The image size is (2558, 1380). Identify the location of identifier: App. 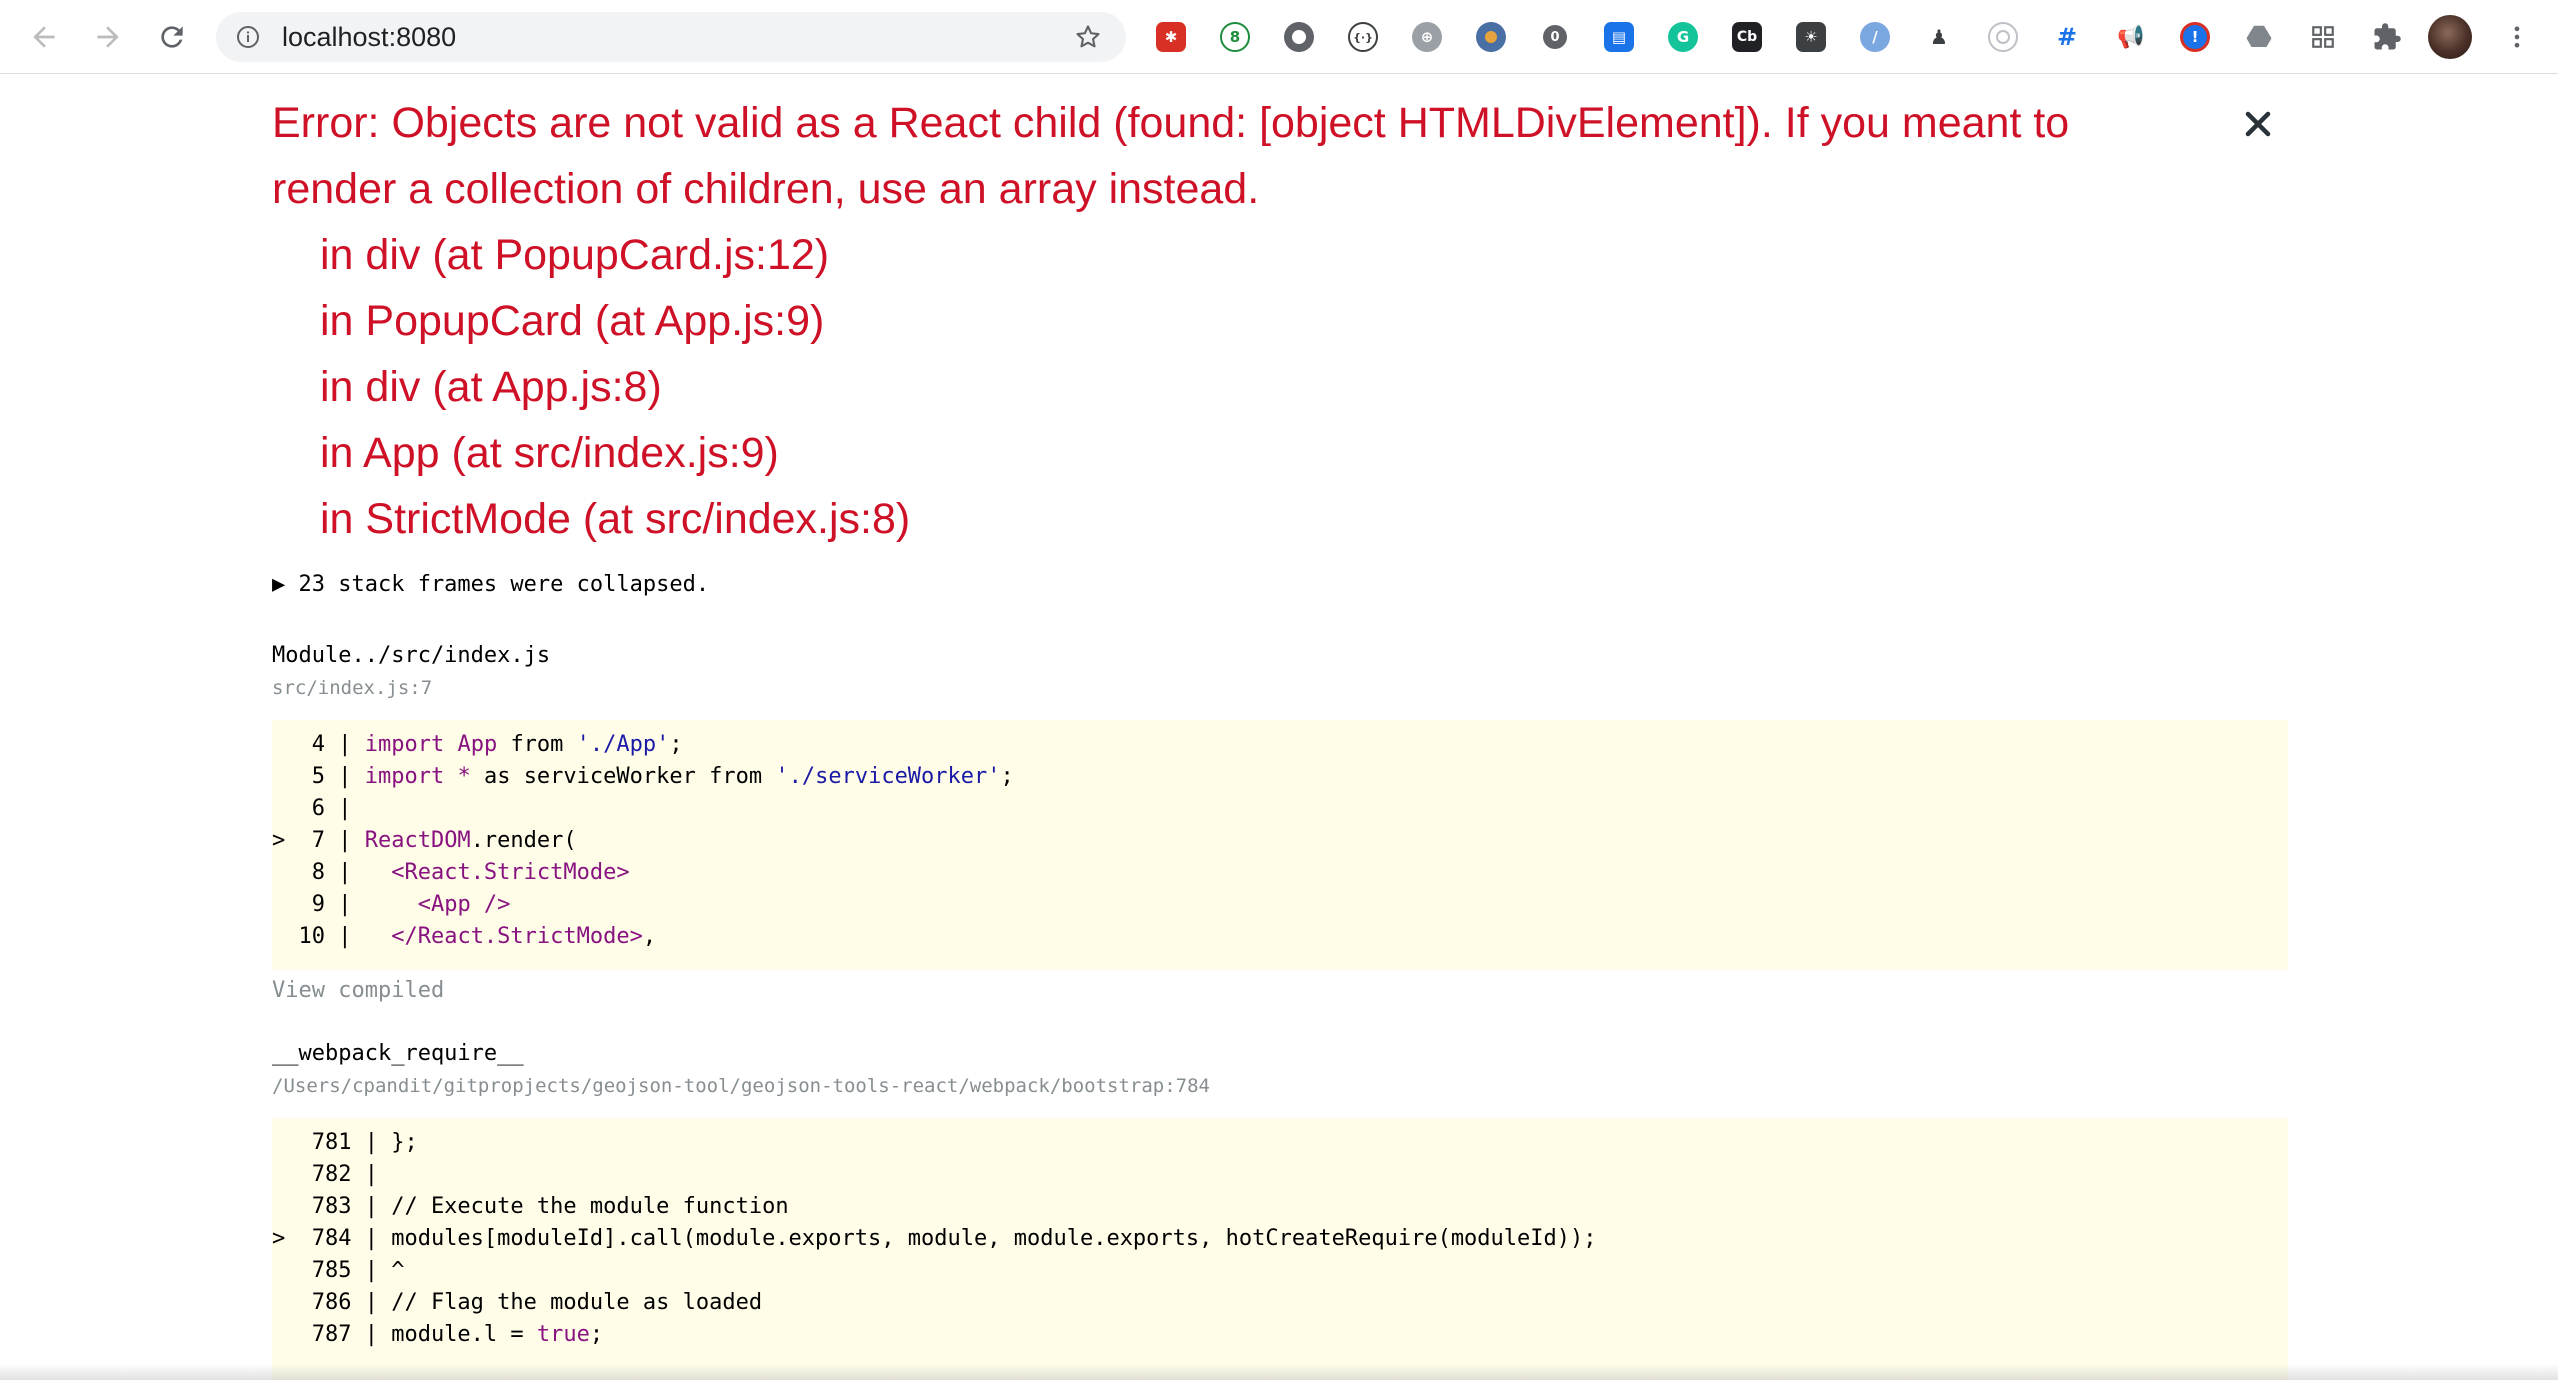
(477, 744).